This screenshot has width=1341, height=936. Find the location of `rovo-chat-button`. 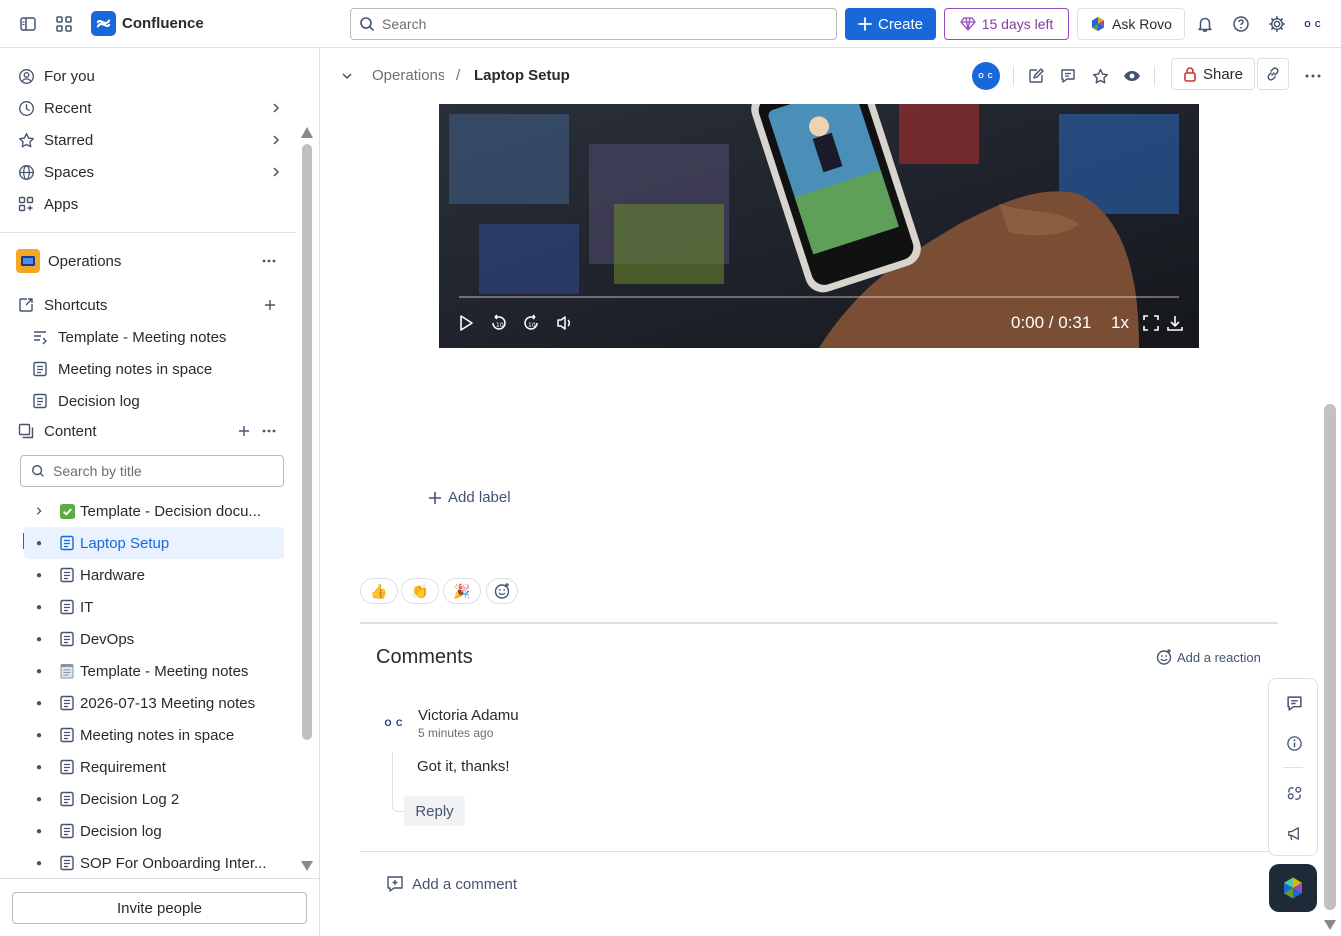

rovo-chat-button is located at coordinates (1293, 888).